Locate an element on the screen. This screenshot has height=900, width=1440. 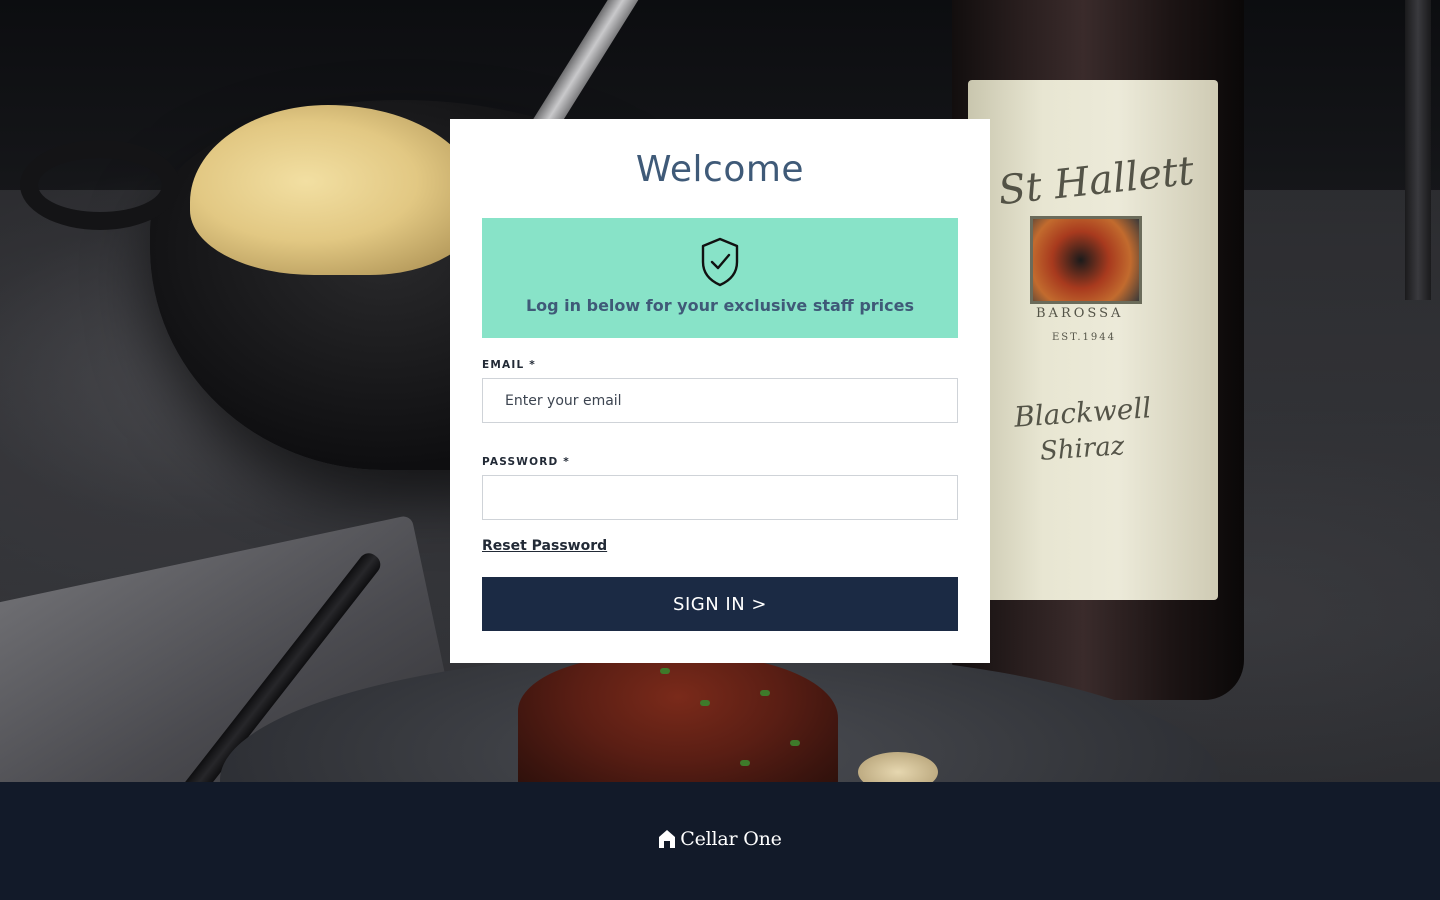
sign-in-button: SIGN IN > is located at coordinates (720, 604).